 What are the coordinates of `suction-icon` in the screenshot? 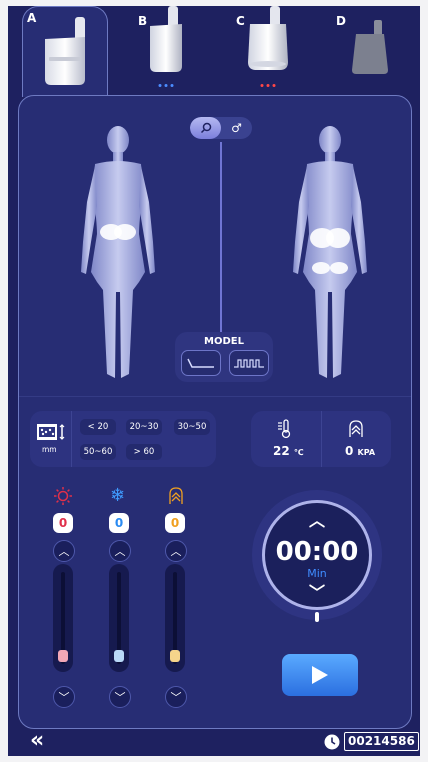 It's located at (356, 428).